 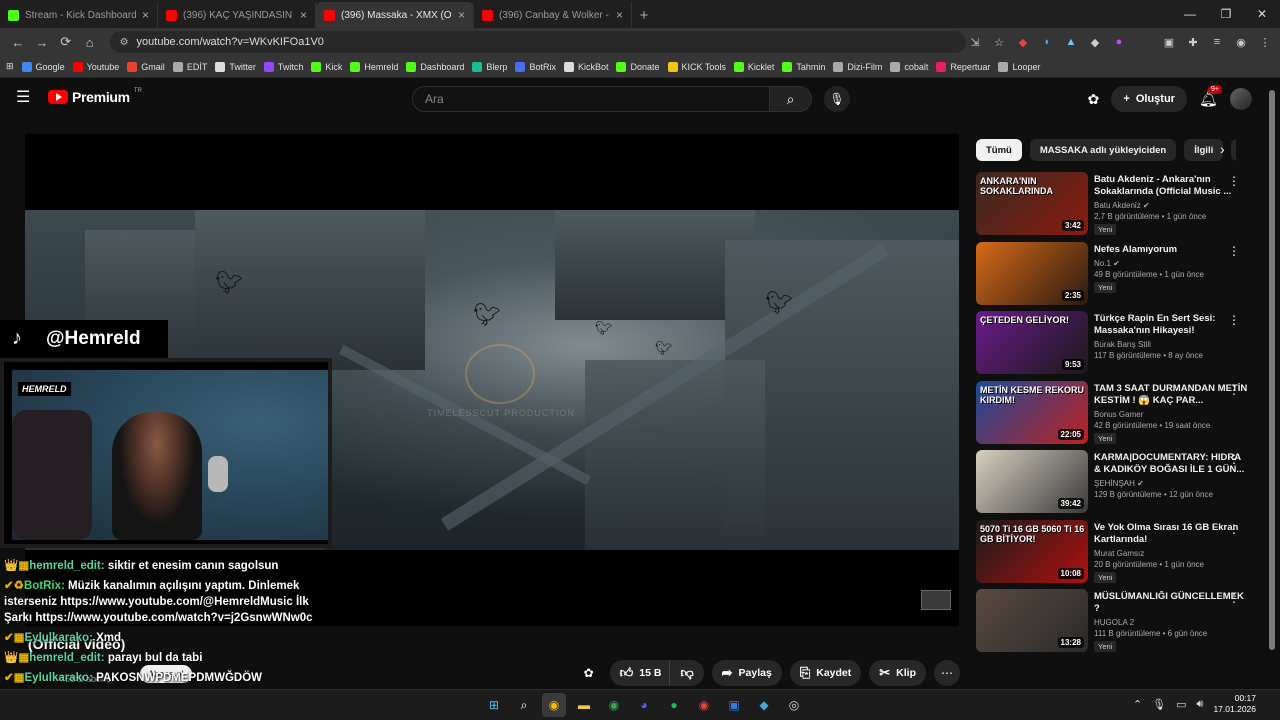 What do you see at coordinates (837, 99) in the screenshot?
I see `voice-search-button: 🎙` at bounding box center [837, 99].